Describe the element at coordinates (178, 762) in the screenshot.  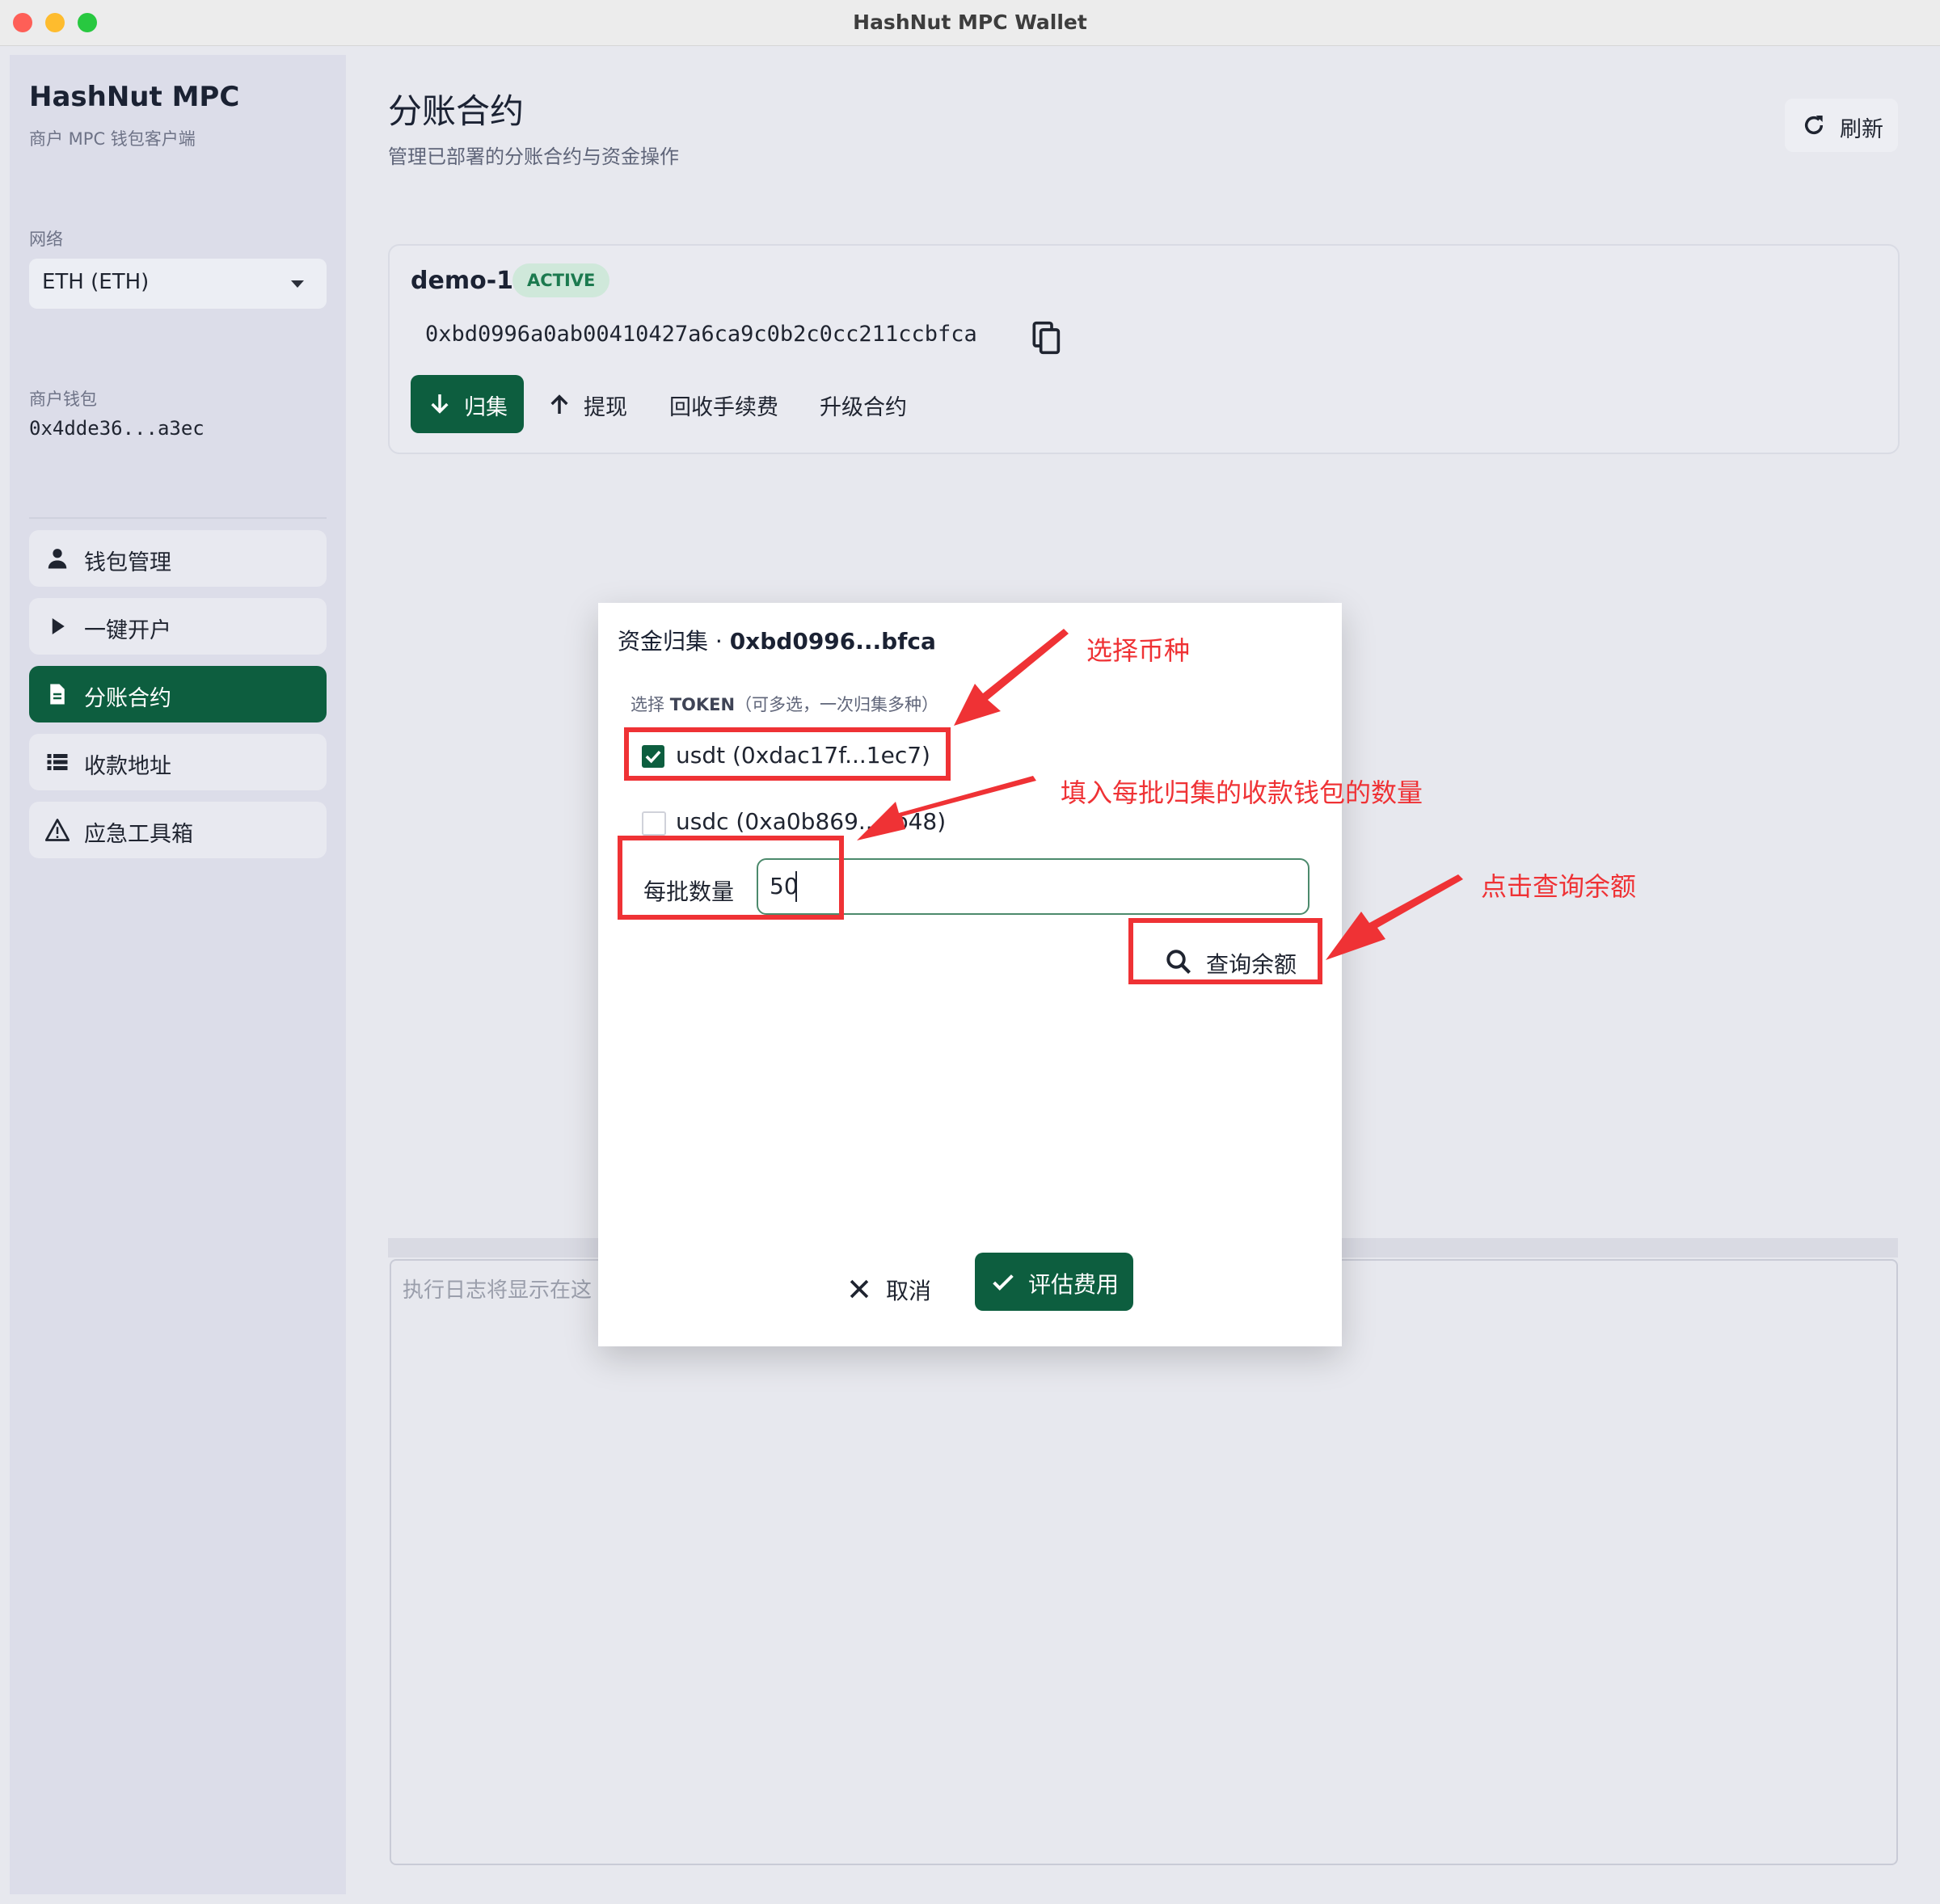
I see `sidebar-item-receiving-address: 收款地址` at that location.